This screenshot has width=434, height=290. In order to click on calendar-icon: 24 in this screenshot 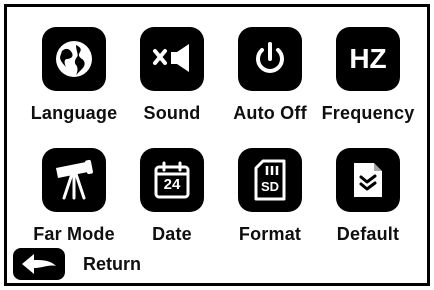, I will do `click(172, 180)`.